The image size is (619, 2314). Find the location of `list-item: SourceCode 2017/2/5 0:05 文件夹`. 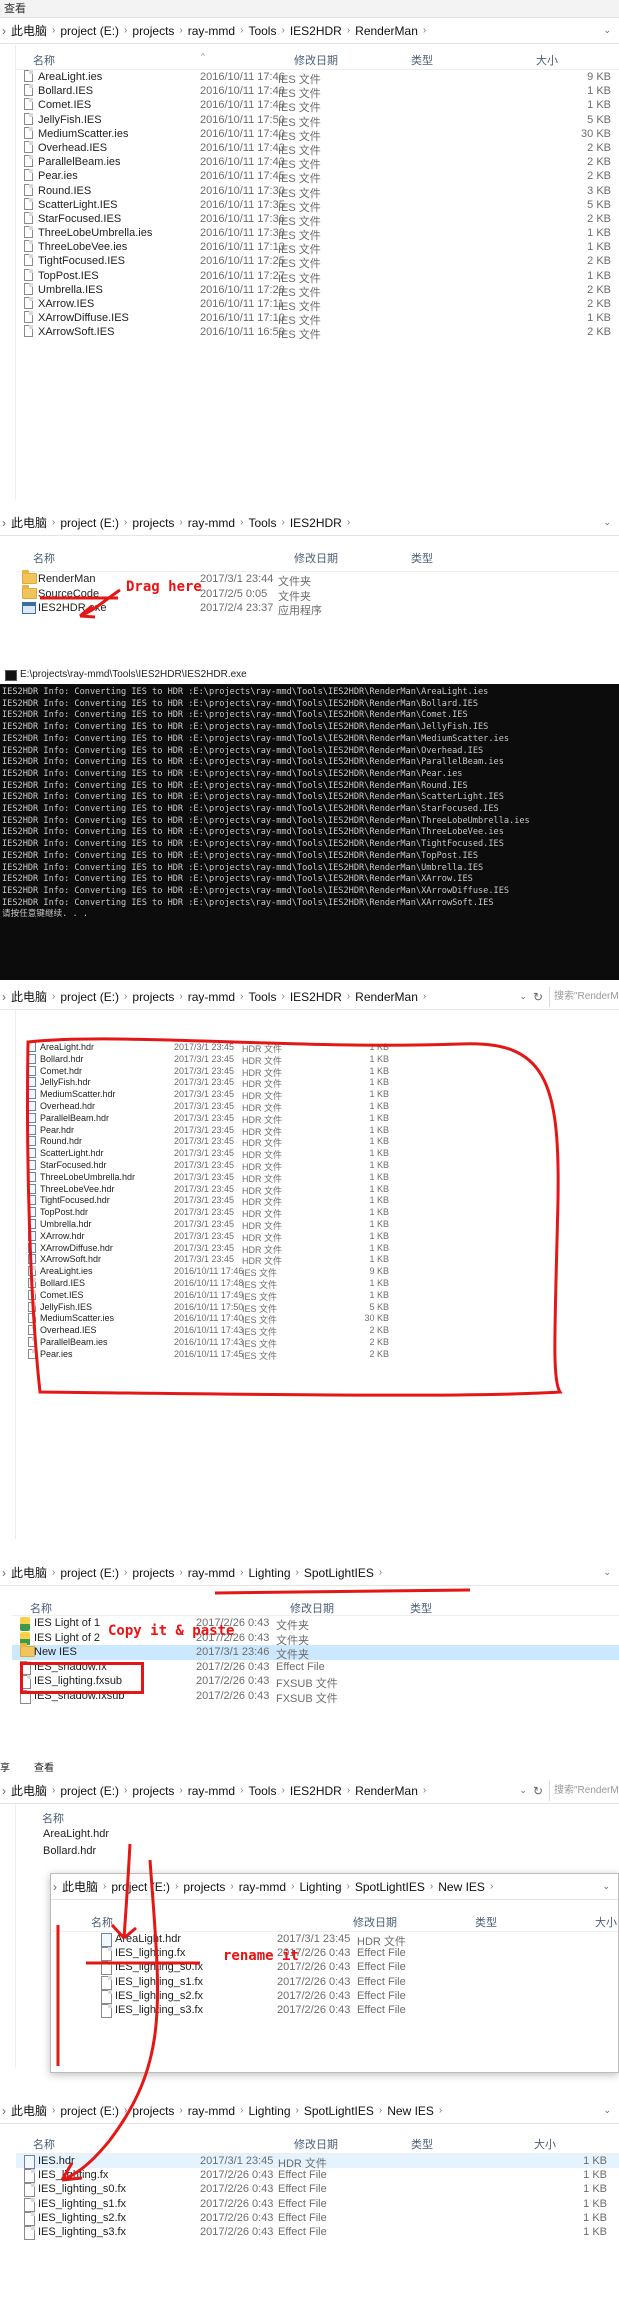

list-item: SourceCode 2017/2/5 0:05 文件夹 is located at coordinates (317, 593).